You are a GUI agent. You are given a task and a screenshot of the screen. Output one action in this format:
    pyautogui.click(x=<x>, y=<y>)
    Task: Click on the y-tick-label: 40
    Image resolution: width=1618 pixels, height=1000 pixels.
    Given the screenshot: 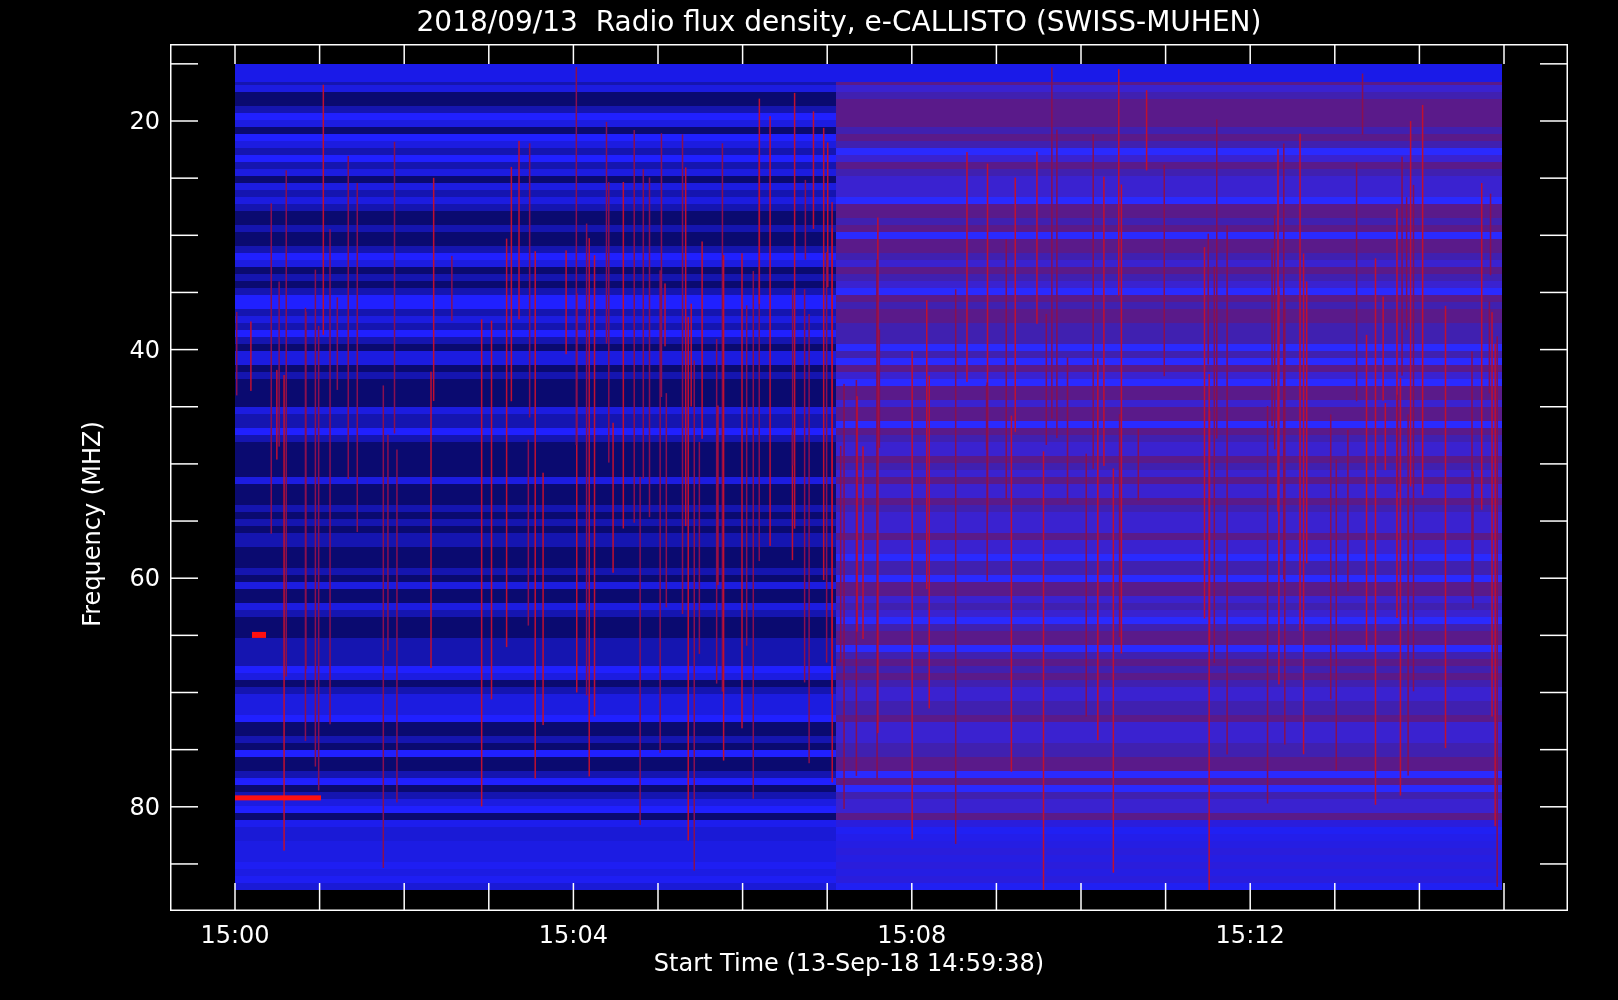 What is the action you would take?
    pyautogui.click(x=144, y=349)
    